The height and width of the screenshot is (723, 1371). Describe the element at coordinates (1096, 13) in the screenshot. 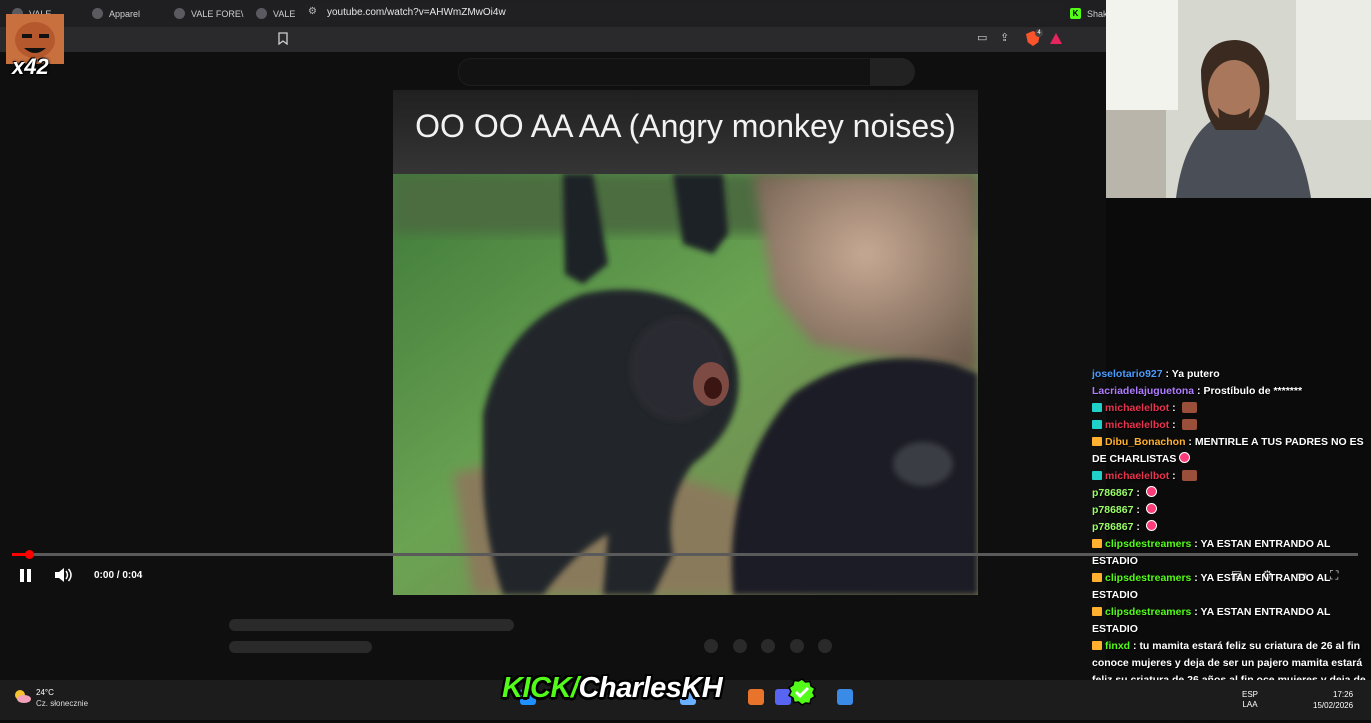

I see `browser-tab-label: Shaka` at that location.